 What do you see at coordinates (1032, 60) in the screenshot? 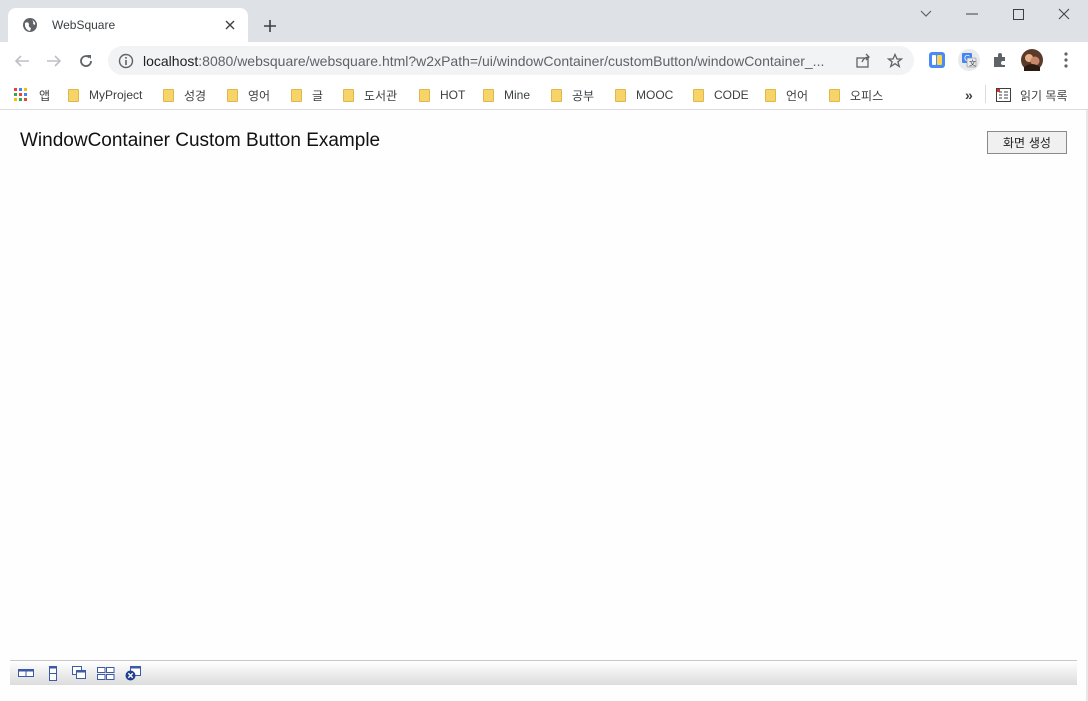
I see `avatar` at bounding box center [1032, 60].